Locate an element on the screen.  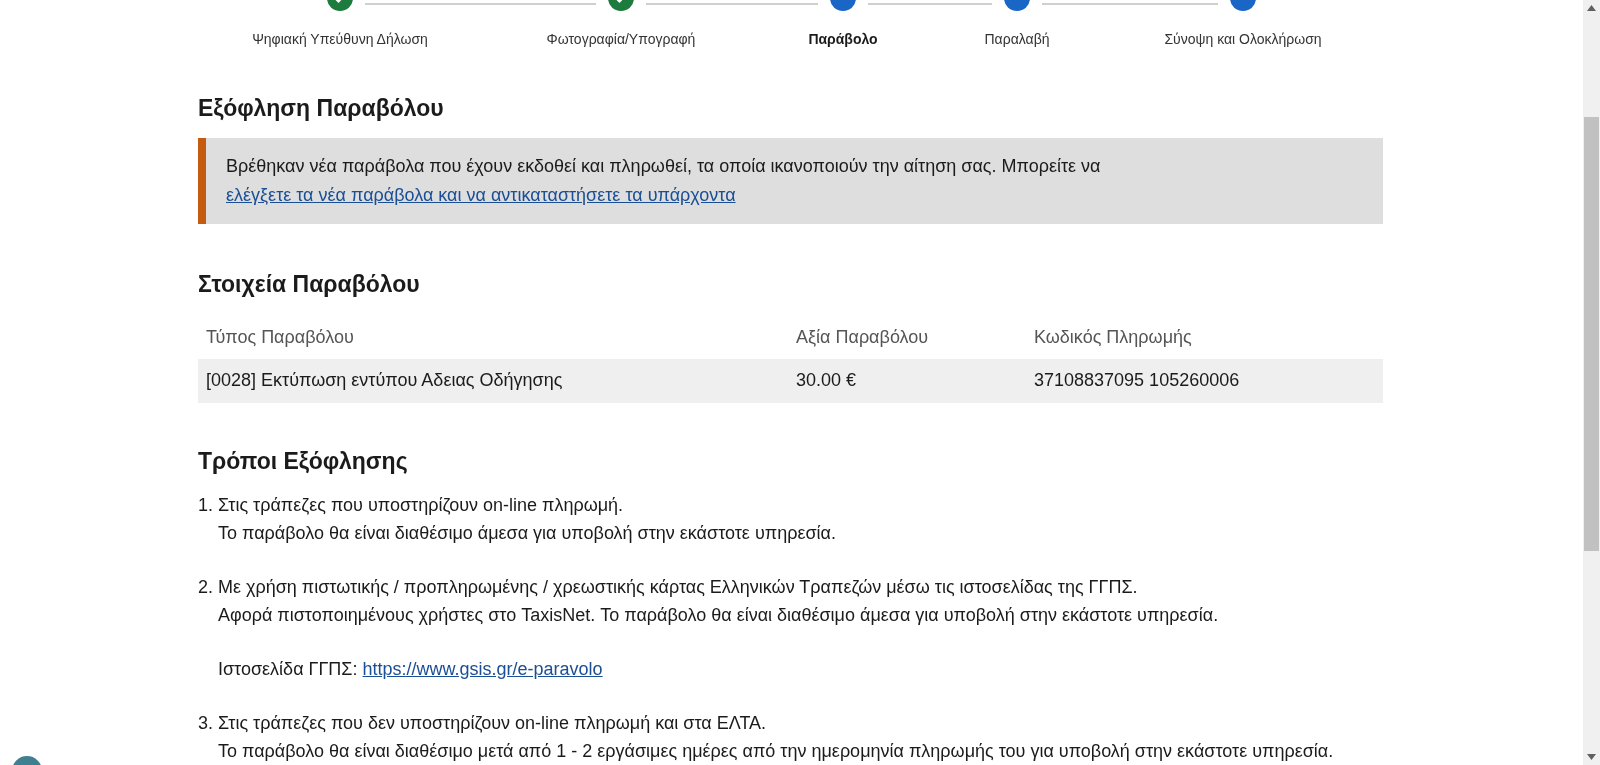
website-label: Ιστοσελίδα ΓΓΠΣ: is located at coordinates (288, 670).